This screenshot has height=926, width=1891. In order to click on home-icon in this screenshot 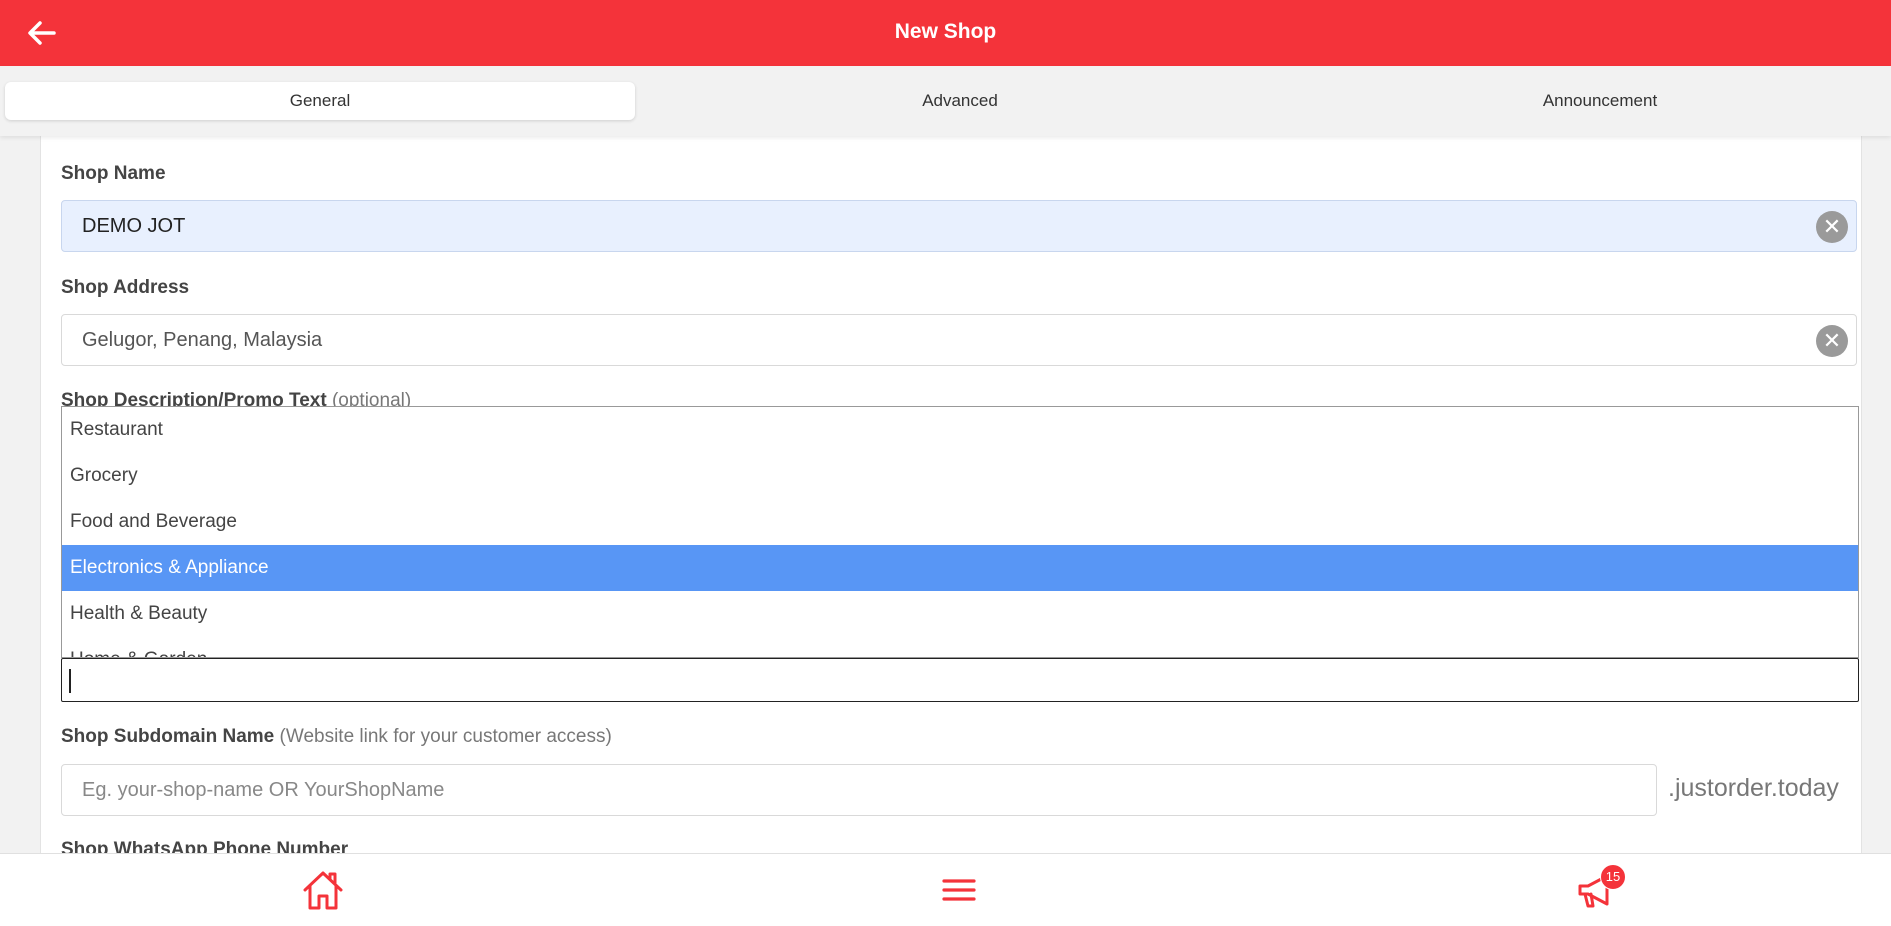, I will do `click(323, 890)`.